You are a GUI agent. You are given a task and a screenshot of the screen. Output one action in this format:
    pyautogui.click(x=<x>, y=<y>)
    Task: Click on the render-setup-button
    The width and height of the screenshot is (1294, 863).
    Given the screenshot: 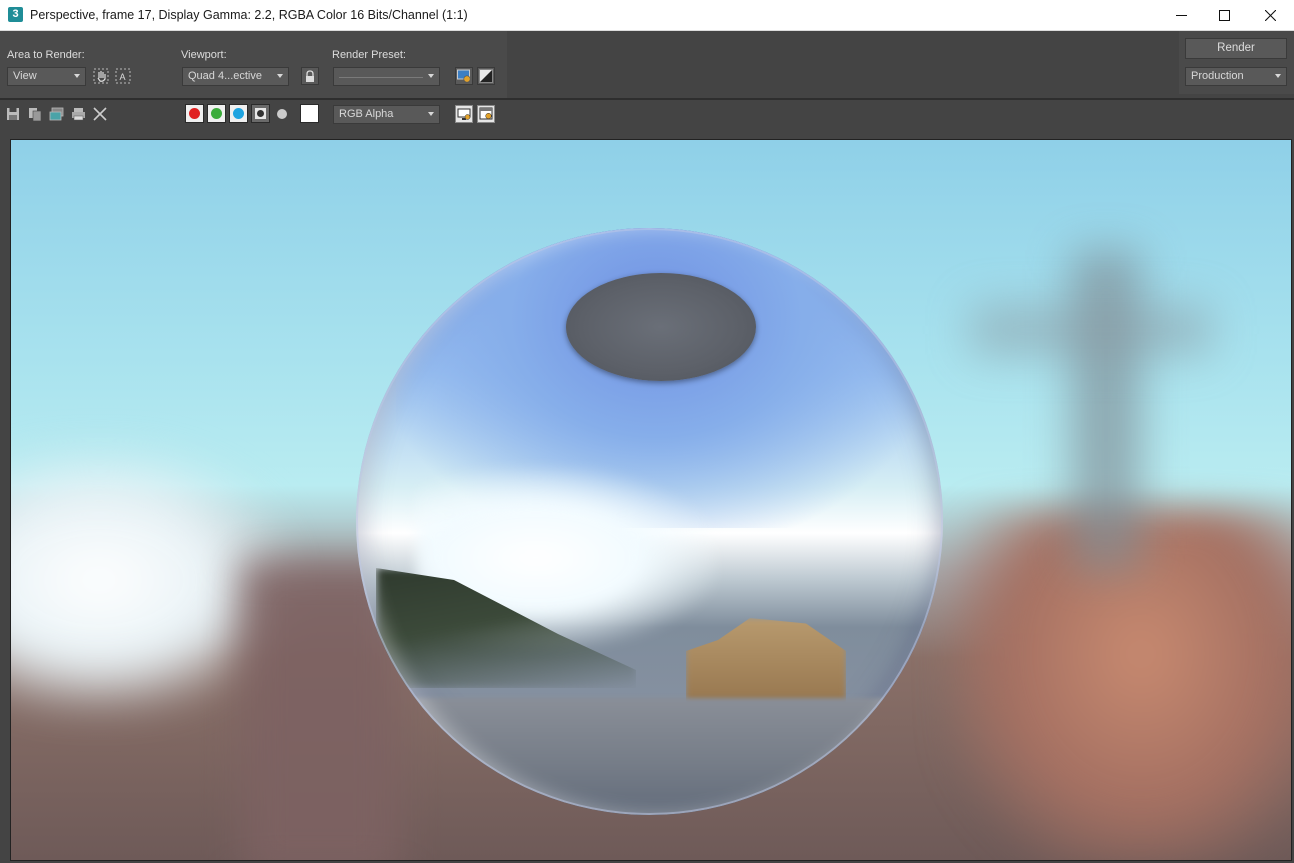 What is the action you would take?
    pyautogui.click(x=464, y=76)
    